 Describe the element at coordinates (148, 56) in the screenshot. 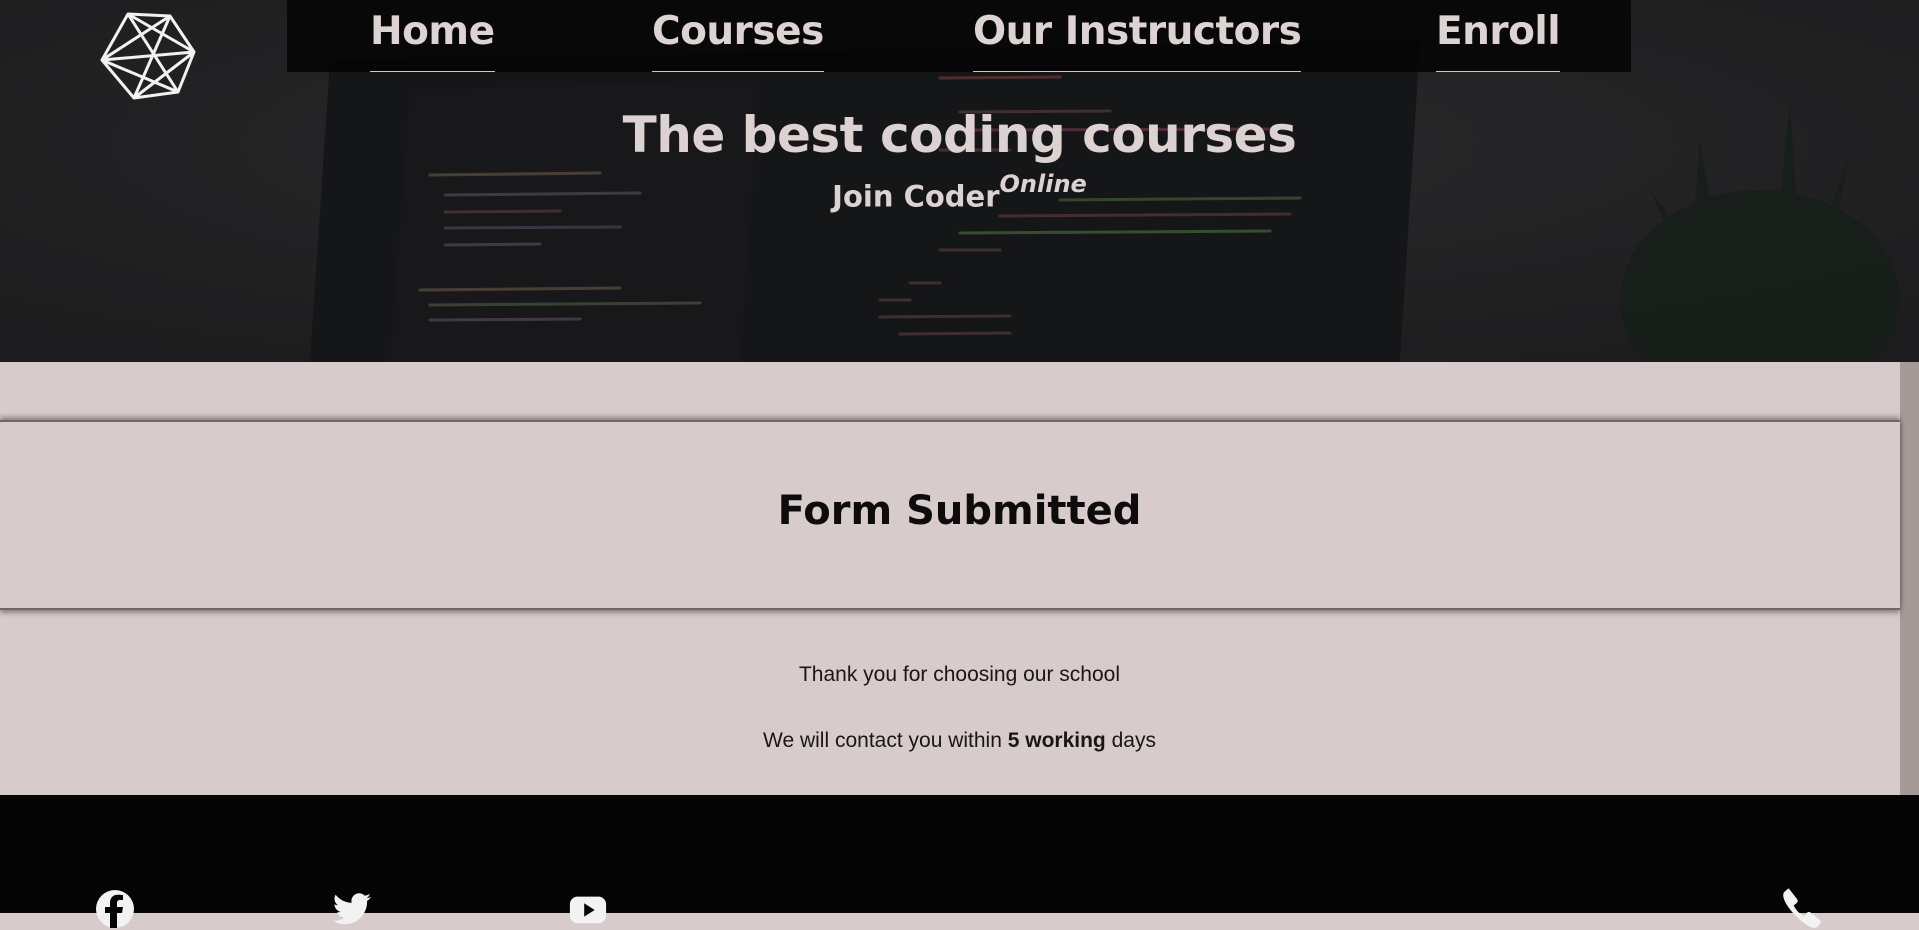

I see `logo-icon` at that location.